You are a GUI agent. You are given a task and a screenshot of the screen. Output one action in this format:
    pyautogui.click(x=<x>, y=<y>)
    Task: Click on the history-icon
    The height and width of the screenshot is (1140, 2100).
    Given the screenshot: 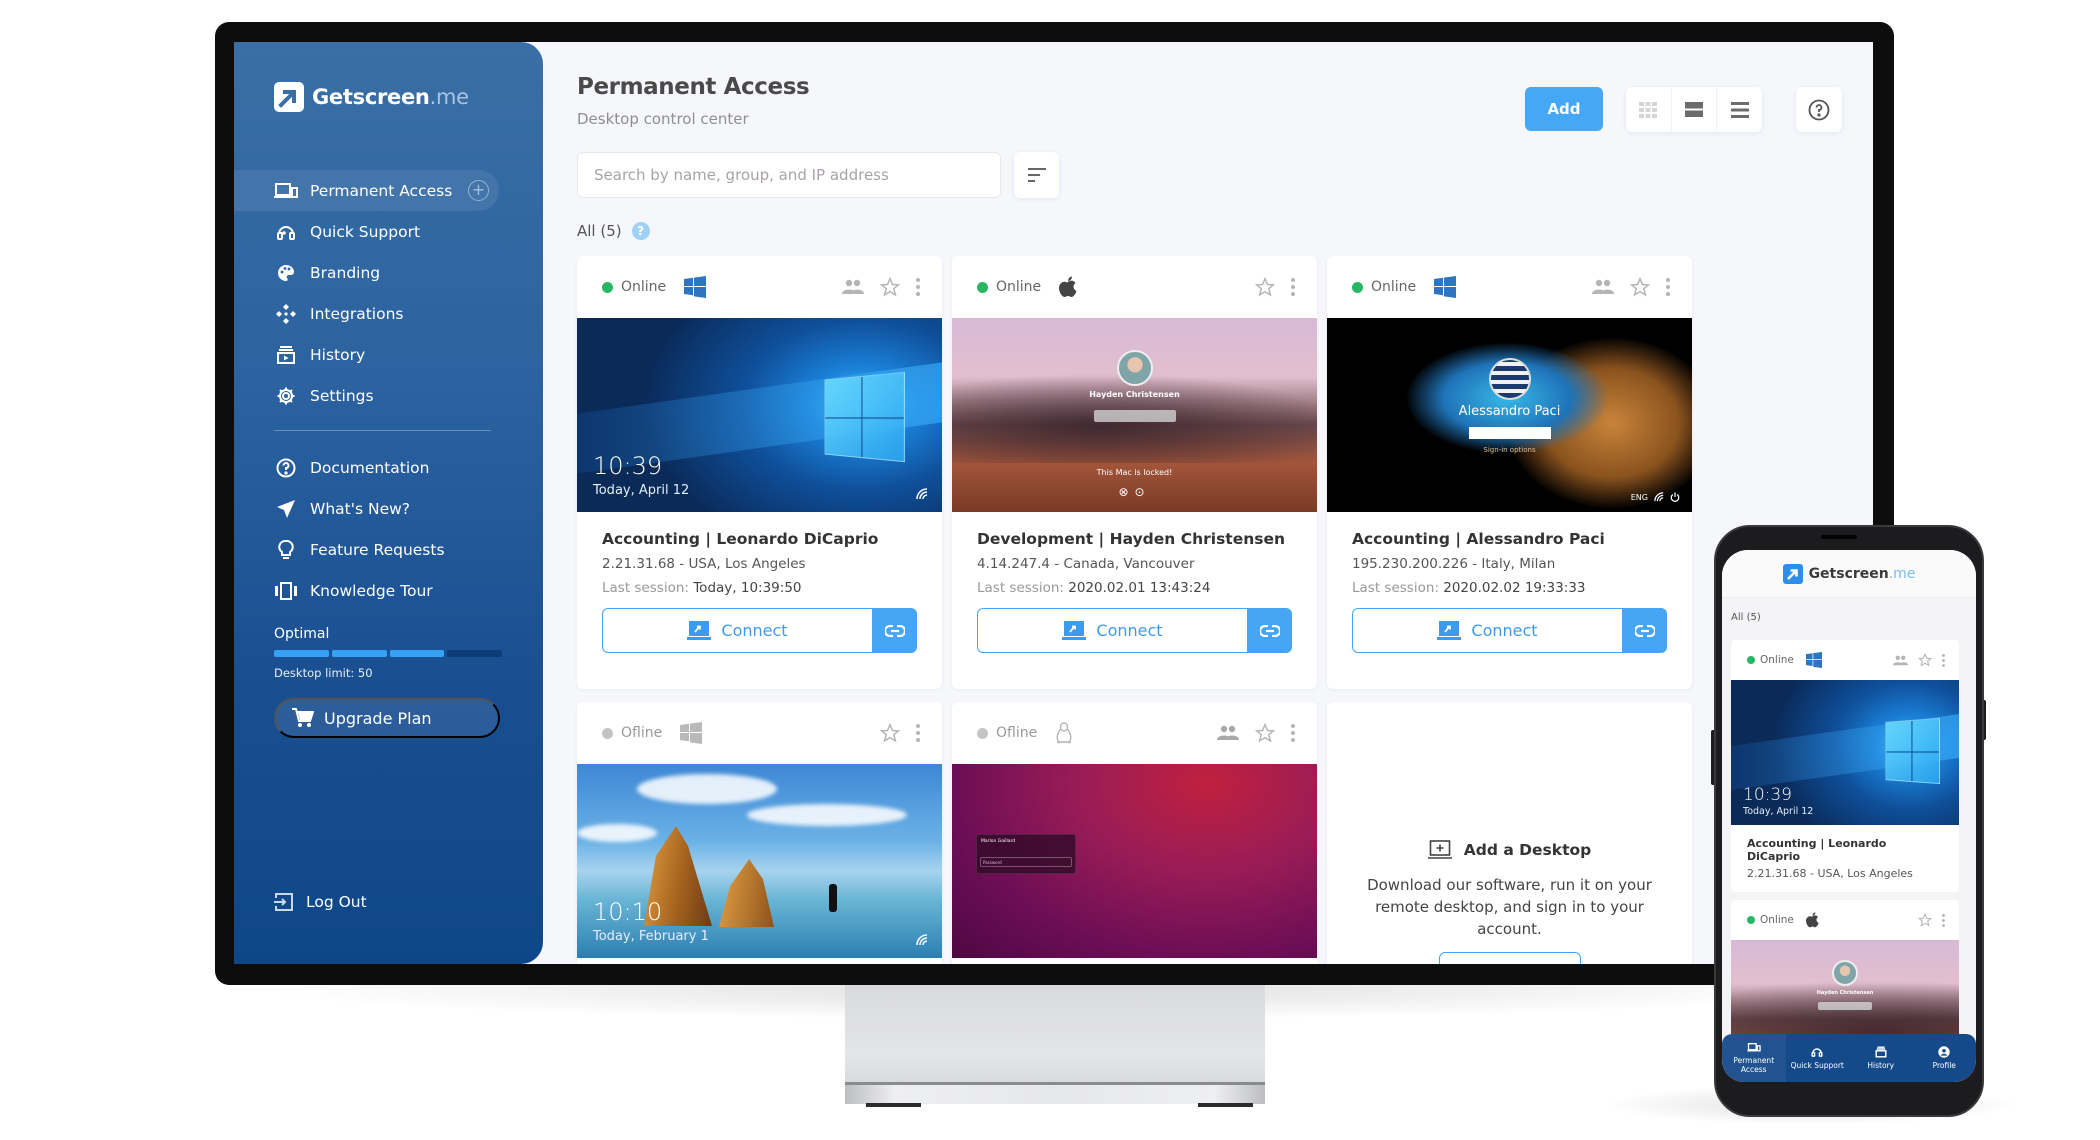 What is the action you would take?
    pyautogui.click(x=1881, y=1052)
    